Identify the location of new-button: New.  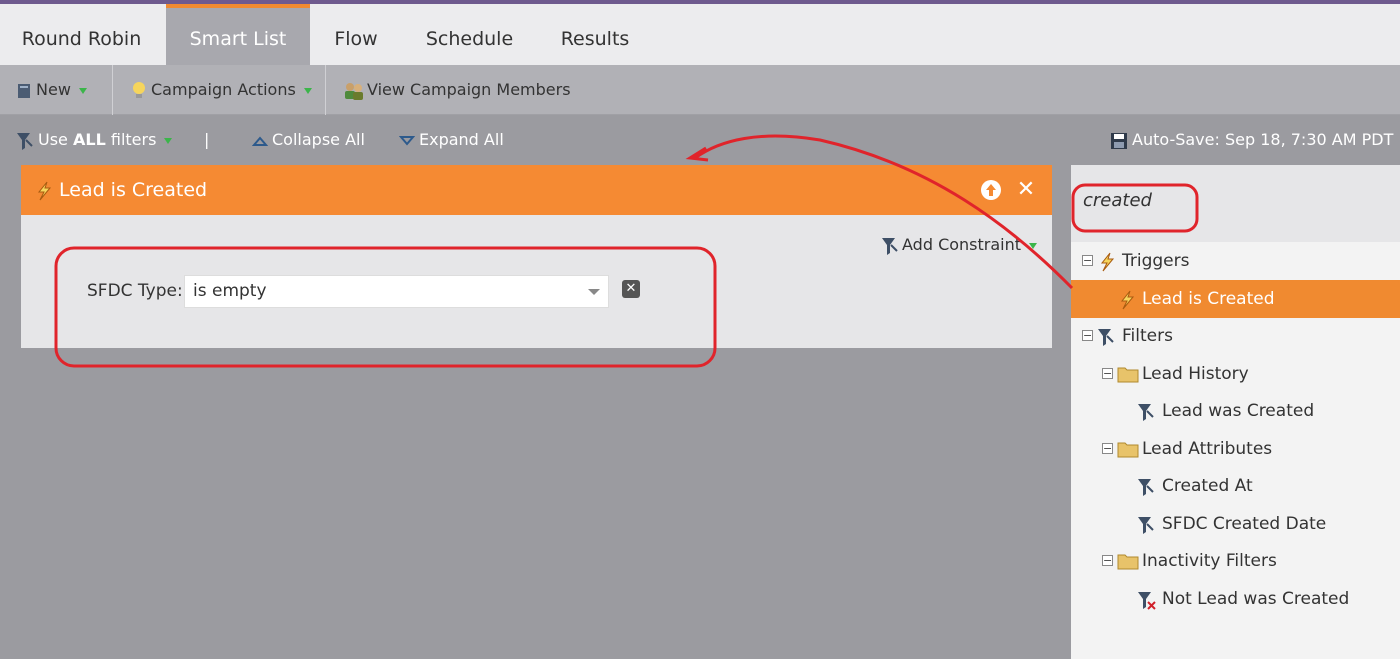
(52, 90).